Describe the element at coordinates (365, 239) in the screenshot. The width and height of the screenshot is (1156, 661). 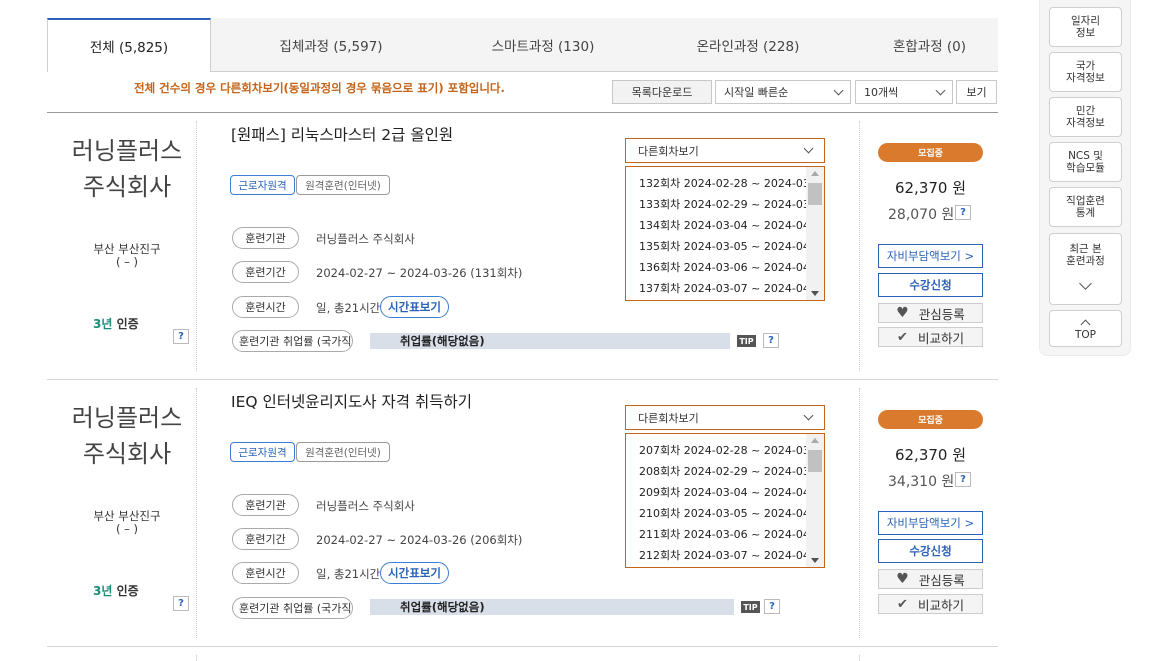
I see `institution-value: 러닝플러스 주식회사` at that location.